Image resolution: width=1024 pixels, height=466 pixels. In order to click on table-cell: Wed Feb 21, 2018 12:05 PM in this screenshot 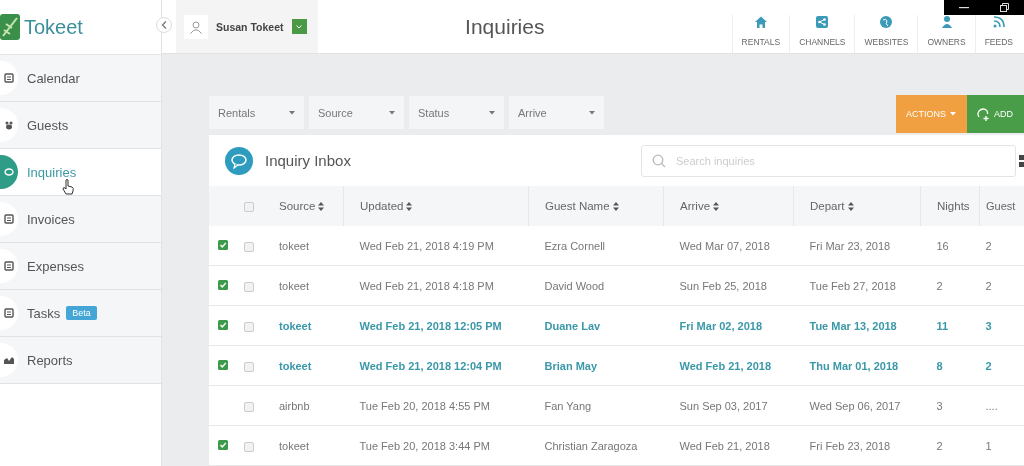, I will do `click(436, 325)`.